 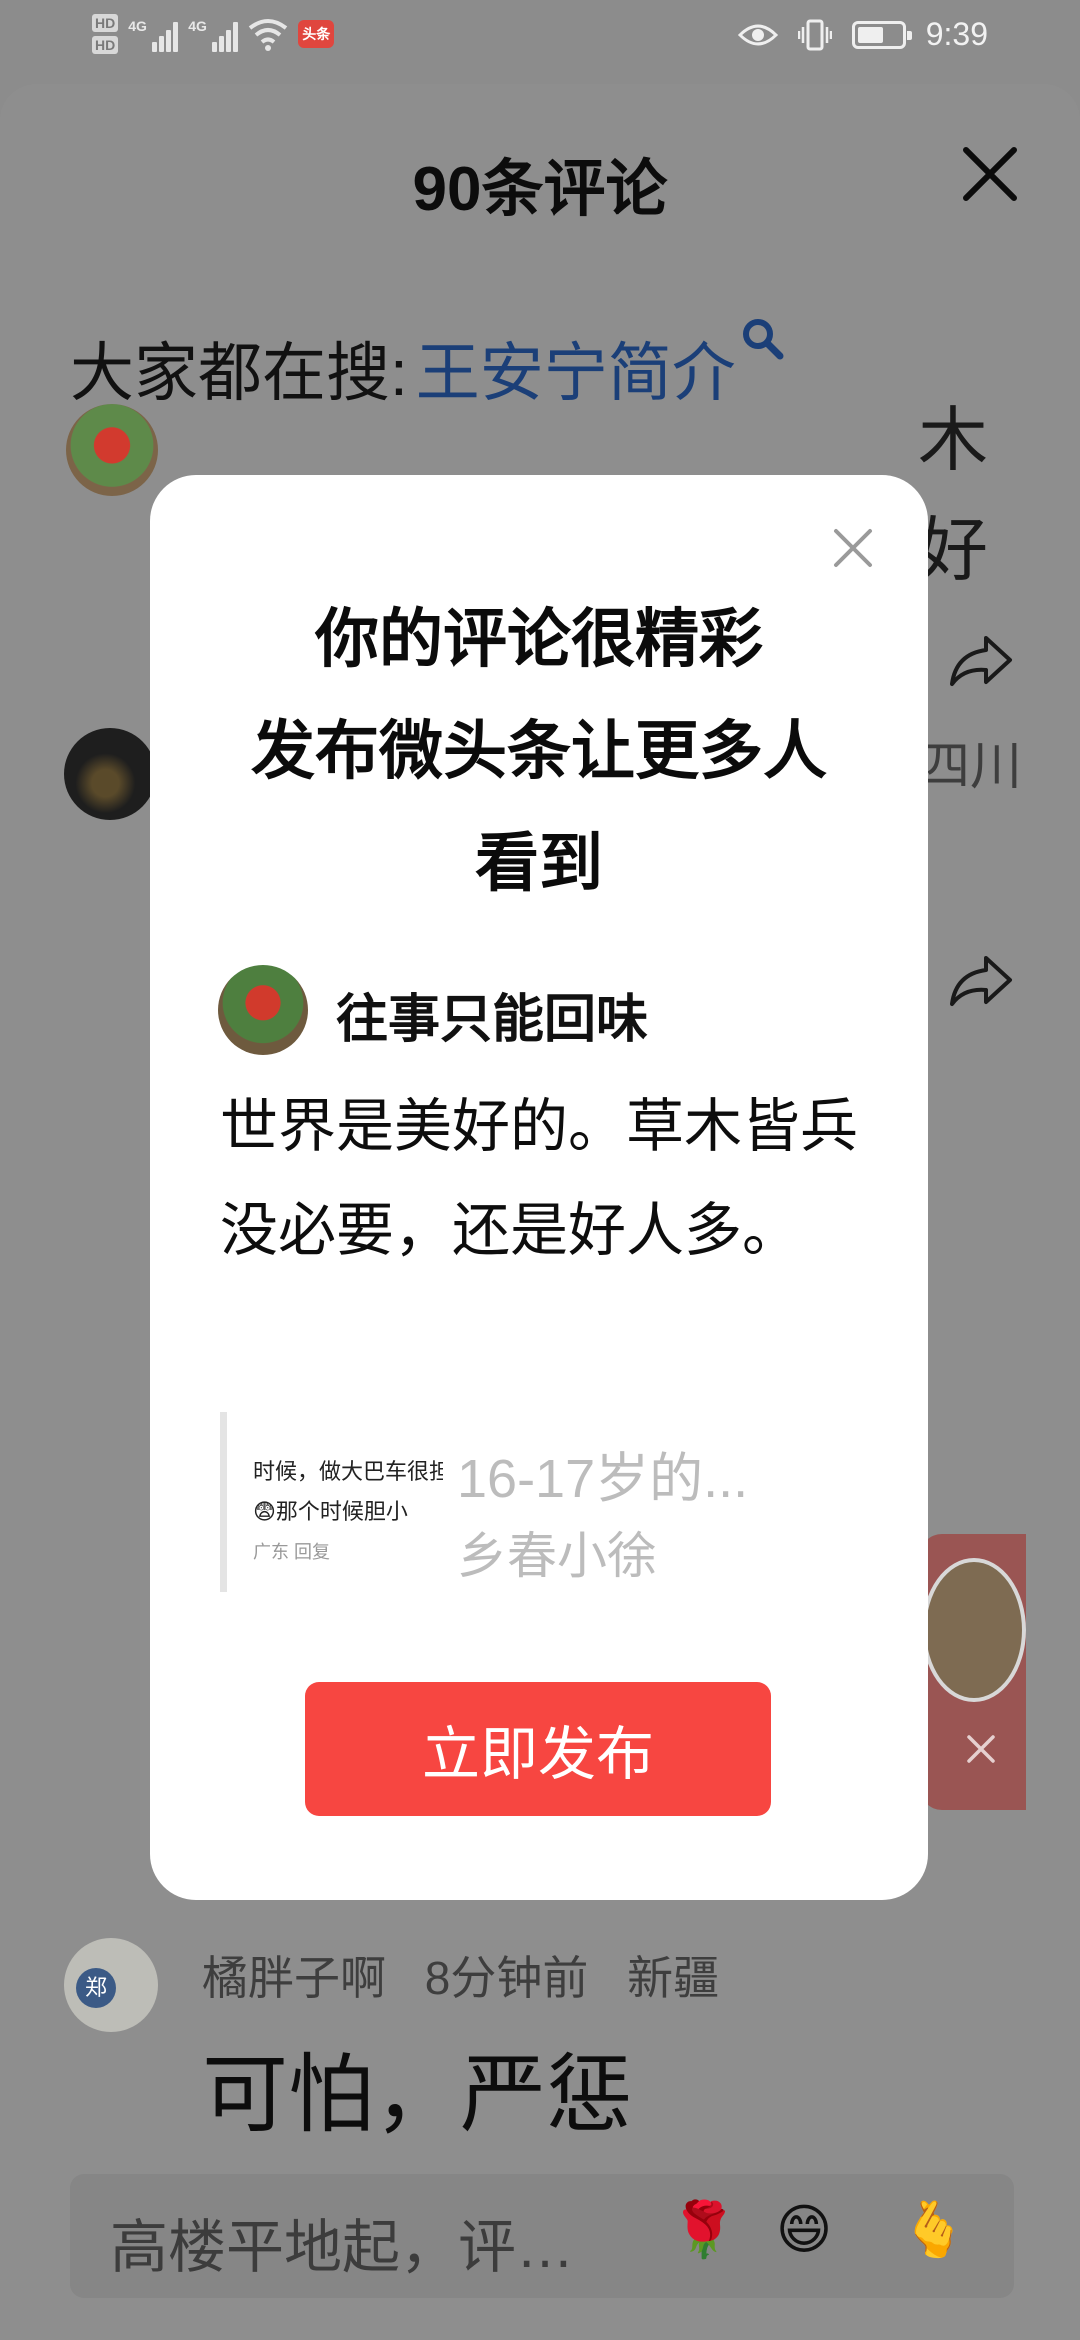 I want to click on comment-input: 高楼平地起，评… 🌹 😄 🫰, so click(x=542, y=2236).